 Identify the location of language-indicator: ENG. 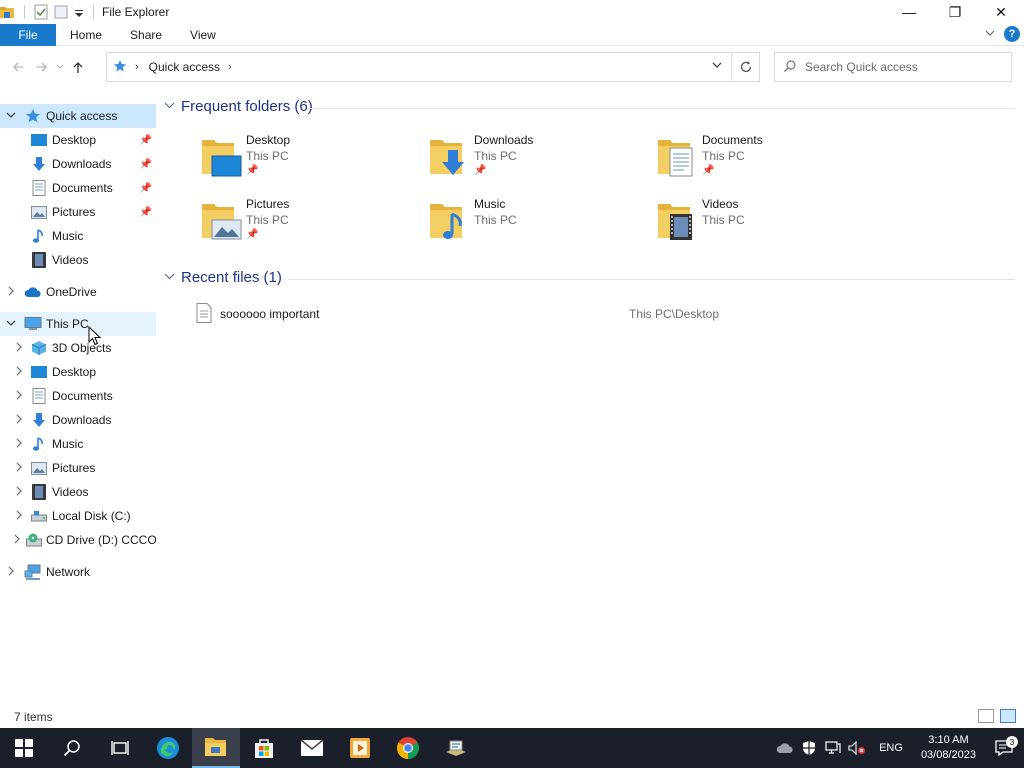
(891, 748).